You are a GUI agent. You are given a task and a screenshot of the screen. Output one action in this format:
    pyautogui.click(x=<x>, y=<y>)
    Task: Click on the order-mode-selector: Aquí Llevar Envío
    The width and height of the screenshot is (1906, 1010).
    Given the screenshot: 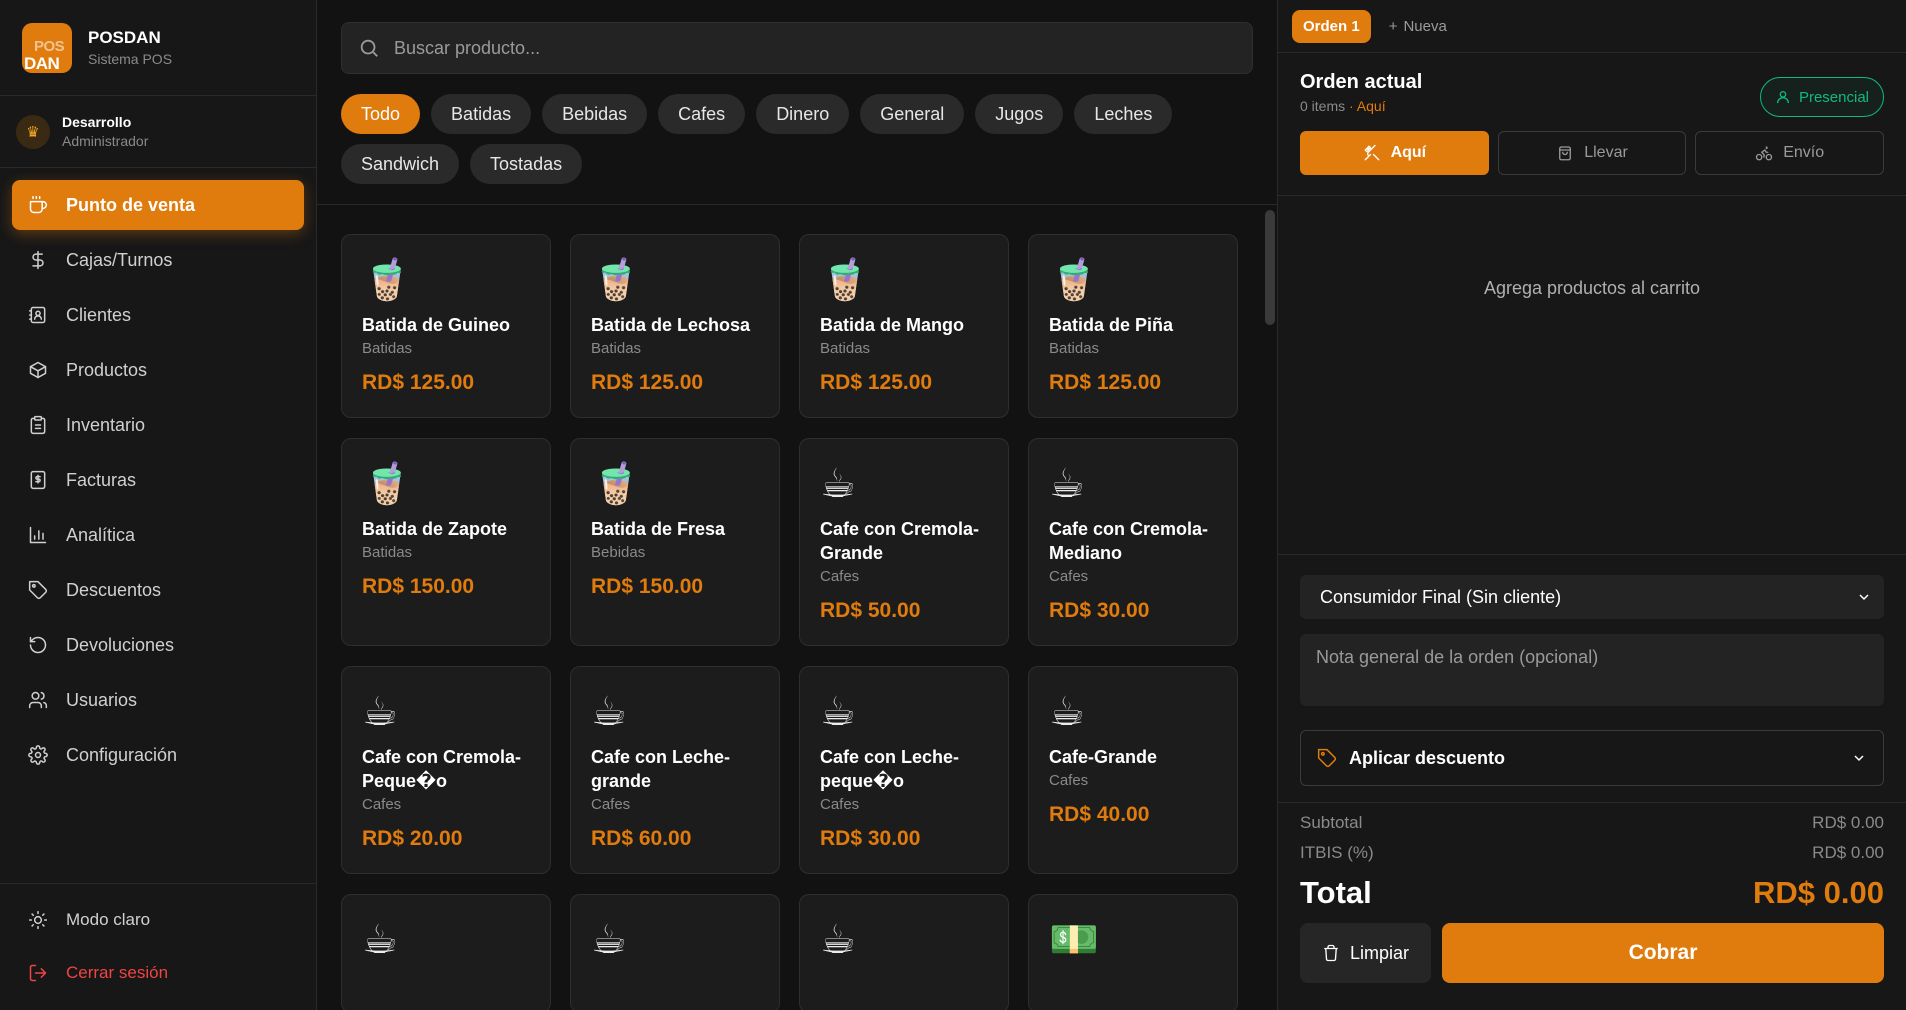 What is the action you would take?
    pyautogui.click(x=1592, y=156)
    